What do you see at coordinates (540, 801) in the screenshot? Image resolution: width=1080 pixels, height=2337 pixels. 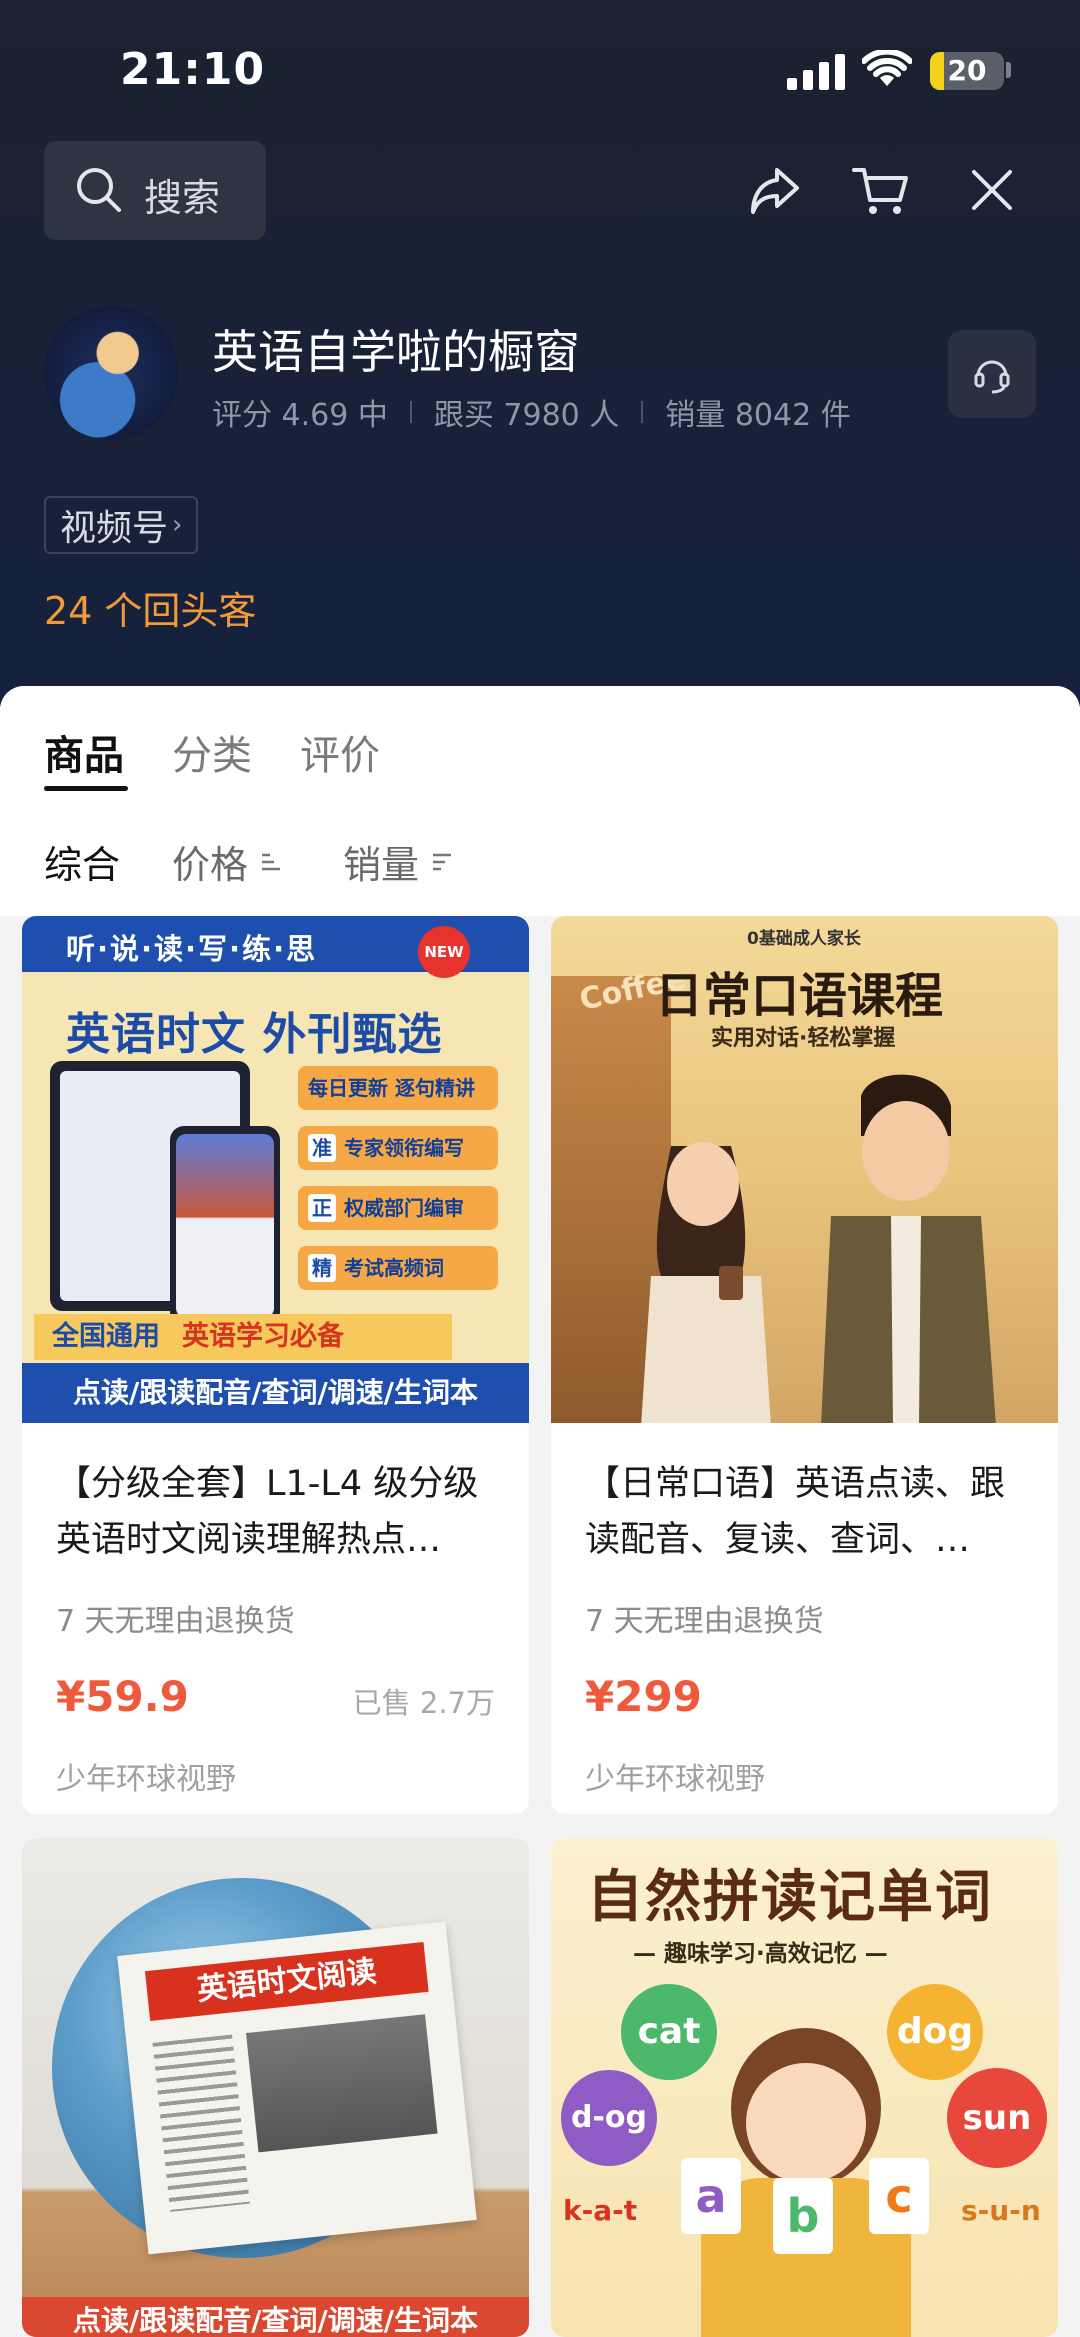 I see `panel-tabs: 商品 分类 评价 综合 价格 销量` at bounding box center [540, 801].